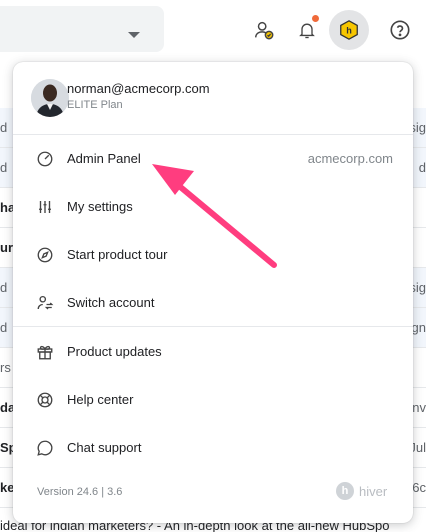  Describe the element at coordinates (345, 491) in the screenshot. I see `hiver-logo-mark: h` at that location.